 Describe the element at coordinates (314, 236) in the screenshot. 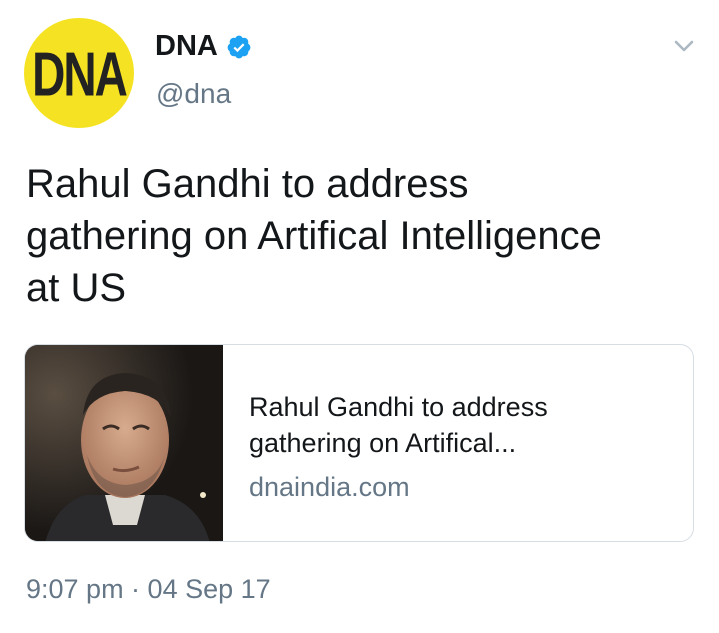

I see `tweet-text-line: gathering on Artifical Intelligence` at that location.